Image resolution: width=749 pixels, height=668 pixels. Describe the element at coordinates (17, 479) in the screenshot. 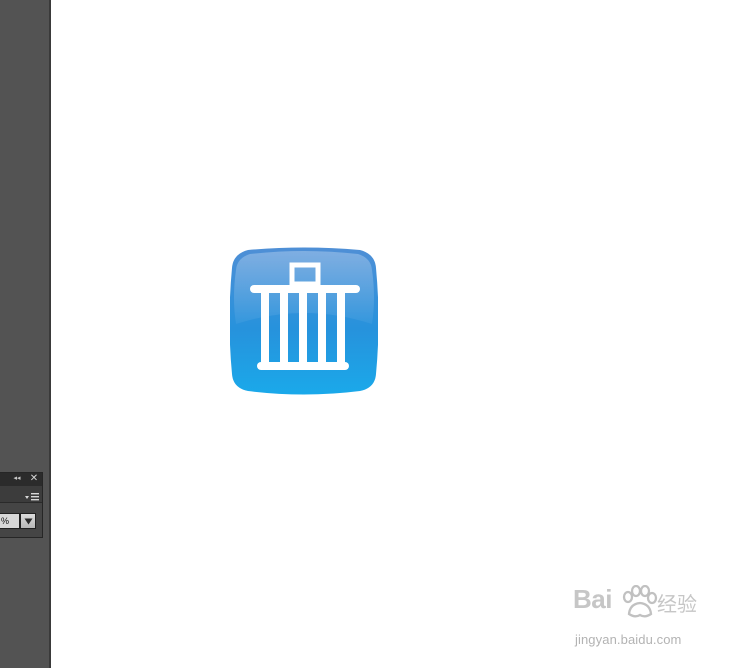

I see `double-chevron-left-icon: ◂◂` at that location.